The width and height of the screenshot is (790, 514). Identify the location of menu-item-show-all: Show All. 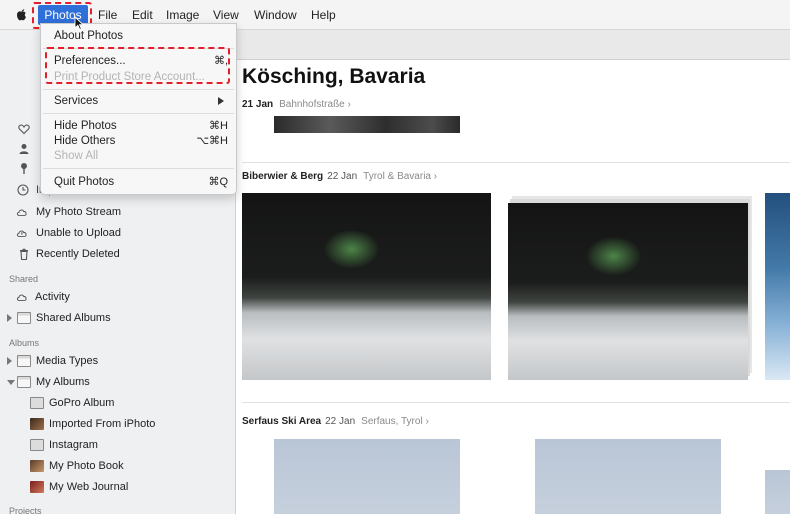
(76, 156).